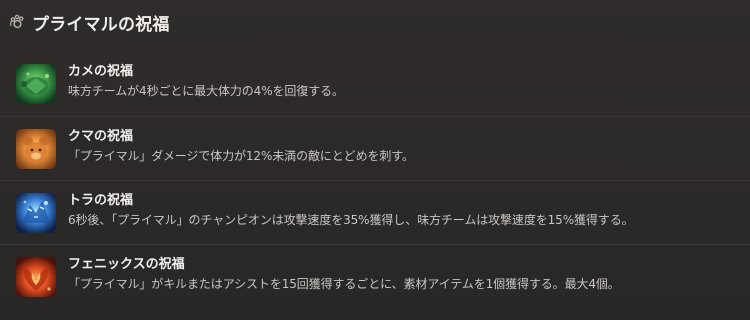 The height and width of the screenshot is (320, 750). What do you see at coordinates (101, 136) in the screenshot?
I see `blessing-title: クマの祝福` at bounding box center [101, 136].